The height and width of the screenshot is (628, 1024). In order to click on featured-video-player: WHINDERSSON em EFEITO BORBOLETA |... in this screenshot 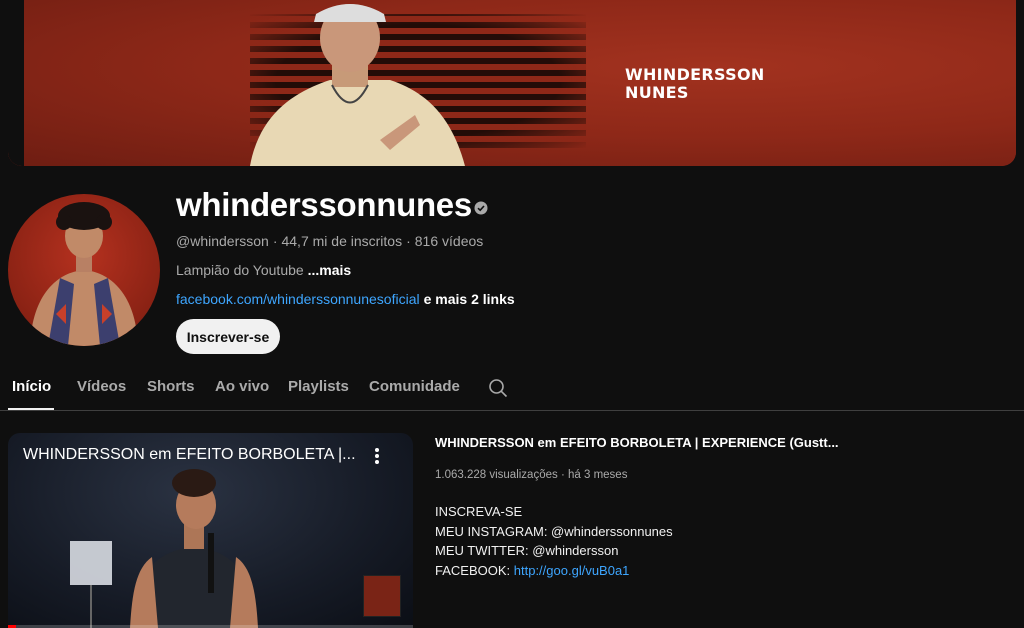, I will do `click(210, 530)`.